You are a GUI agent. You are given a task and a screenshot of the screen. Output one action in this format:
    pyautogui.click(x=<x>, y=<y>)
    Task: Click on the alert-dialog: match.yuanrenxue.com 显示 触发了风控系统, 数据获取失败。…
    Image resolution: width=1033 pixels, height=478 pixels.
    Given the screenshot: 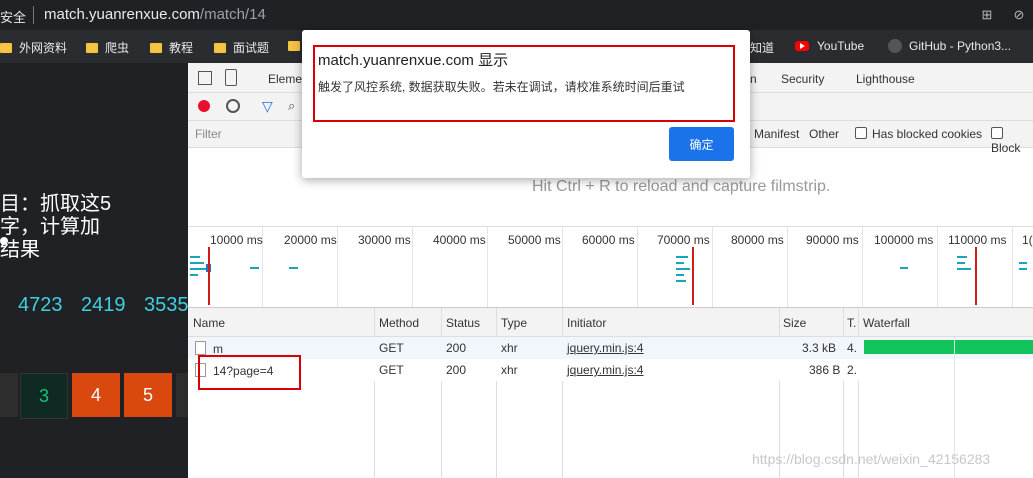 What is the action you would take?
    pyautogui.click(x=526, y=104)
    